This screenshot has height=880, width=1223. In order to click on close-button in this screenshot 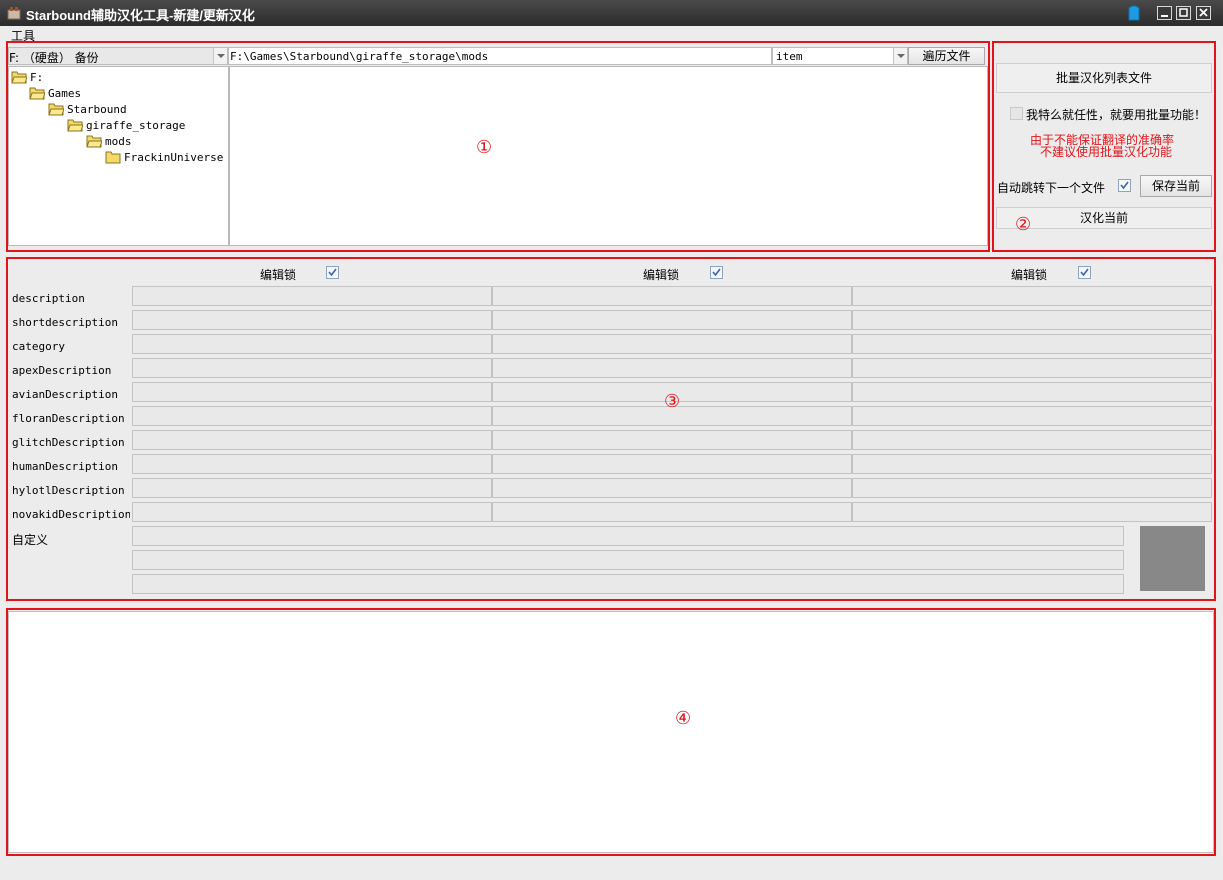, I will do `click(1203, 13)`.